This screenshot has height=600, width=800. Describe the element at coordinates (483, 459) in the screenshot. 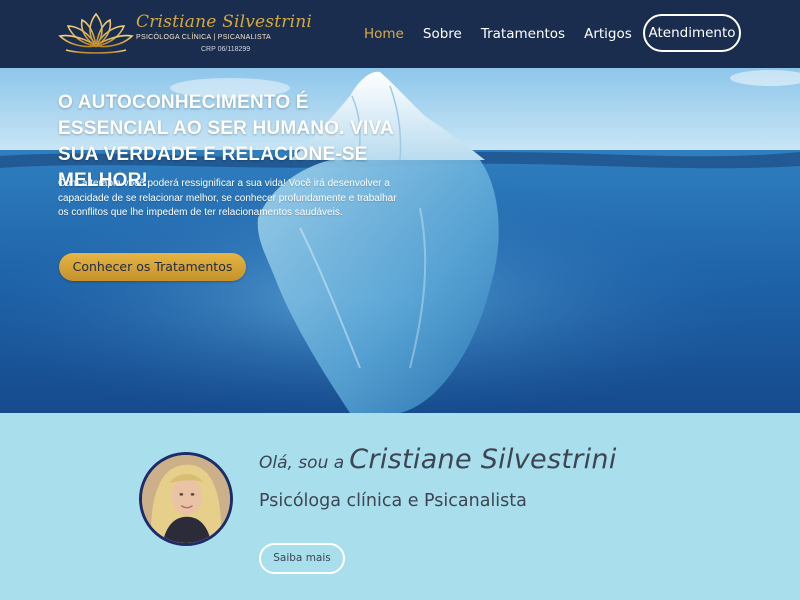

I see `greeting-name: Cristiane Silvestrini` at that location.